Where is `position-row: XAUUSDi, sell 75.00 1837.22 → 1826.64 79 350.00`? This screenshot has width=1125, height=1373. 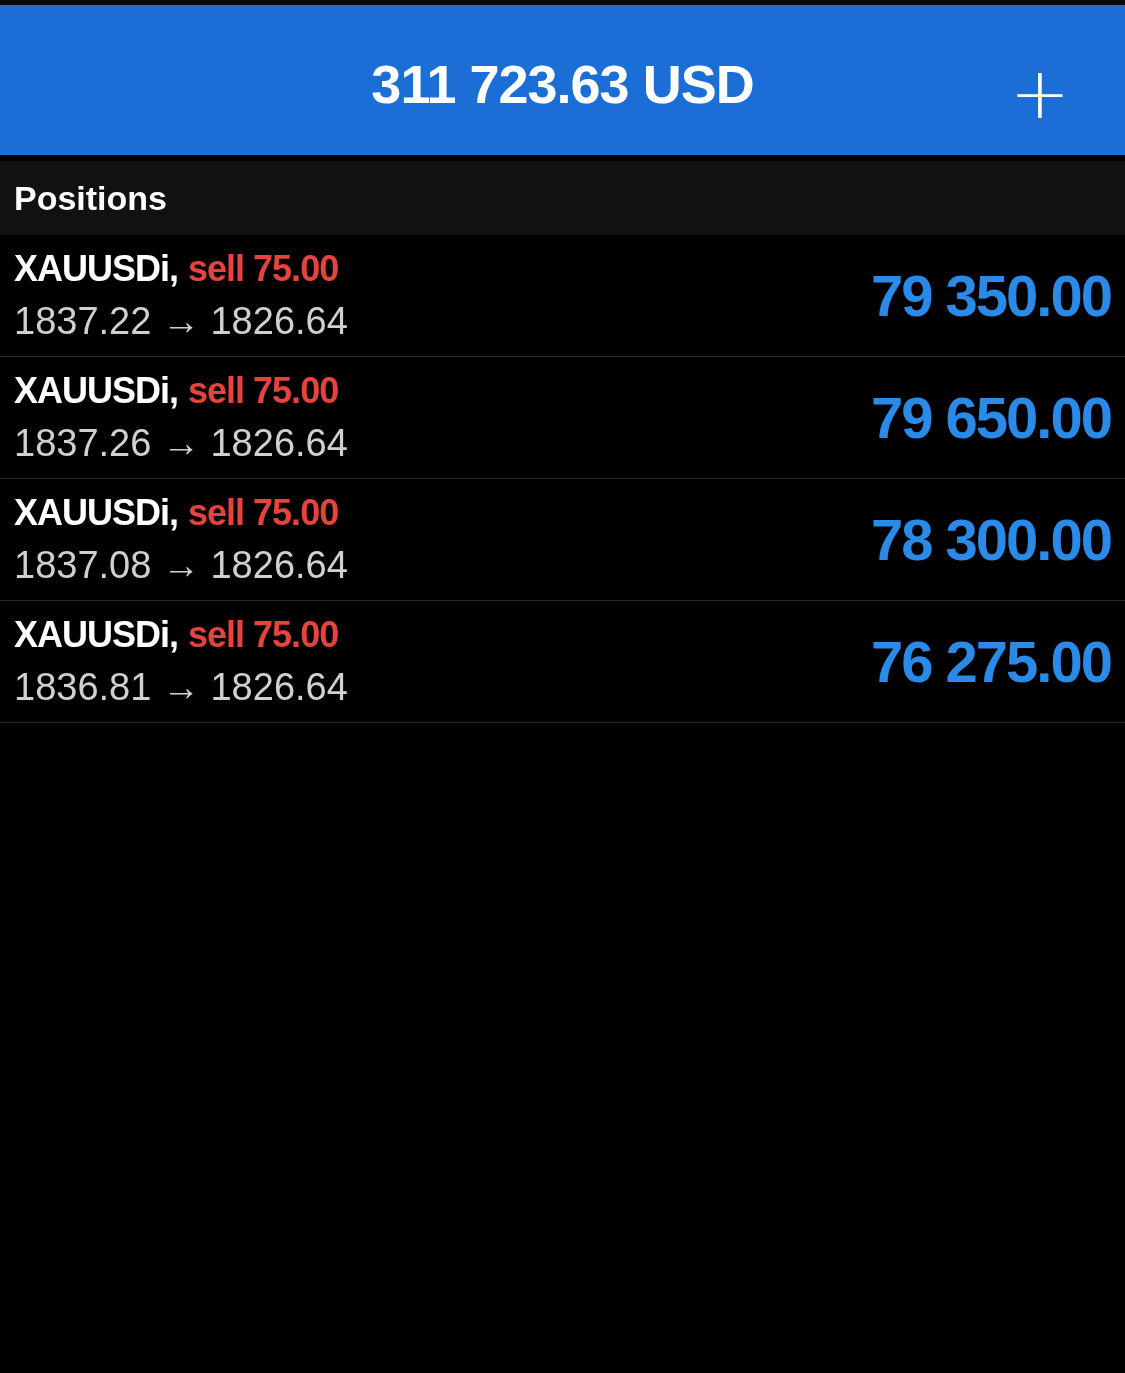
position-row: XAUUSDi, sell 75.00 1837.22 → 1826.64 79 350.00 is located at coordinates (562, 296).